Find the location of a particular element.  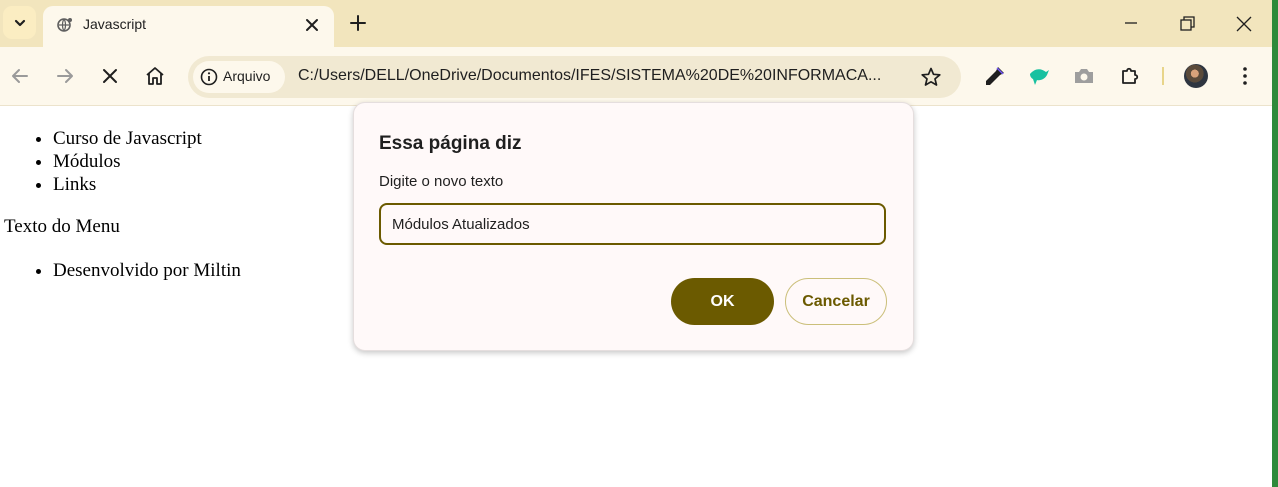

toolbar-separator is located at coordinates (1163, 76).